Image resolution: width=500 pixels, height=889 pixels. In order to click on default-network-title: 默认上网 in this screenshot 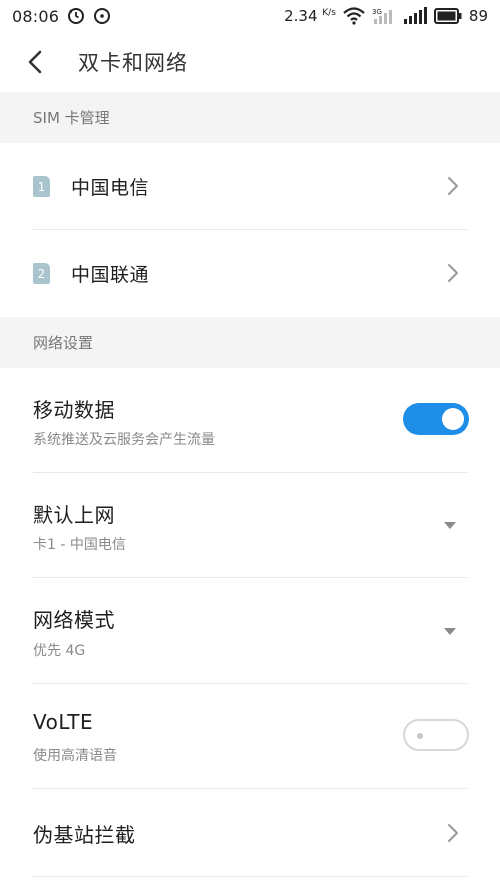, I will do `click(74, 515)`.